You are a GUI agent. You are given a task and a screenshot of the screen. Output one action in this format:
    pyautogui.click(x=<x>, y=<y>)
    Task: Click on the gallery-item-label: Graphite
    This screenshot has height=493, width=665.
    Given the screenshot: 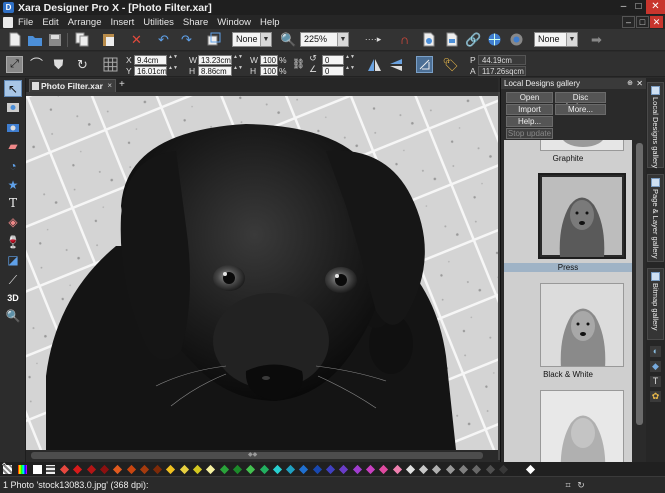 What is the action you would take?
    pyautogui.click(x=568, y=158)
    